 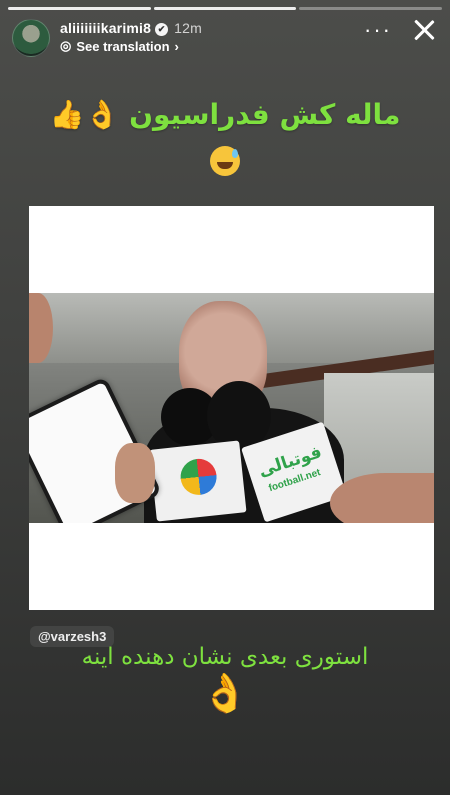 I want to click on timestamp: 12m, so click(x=188, y=28).